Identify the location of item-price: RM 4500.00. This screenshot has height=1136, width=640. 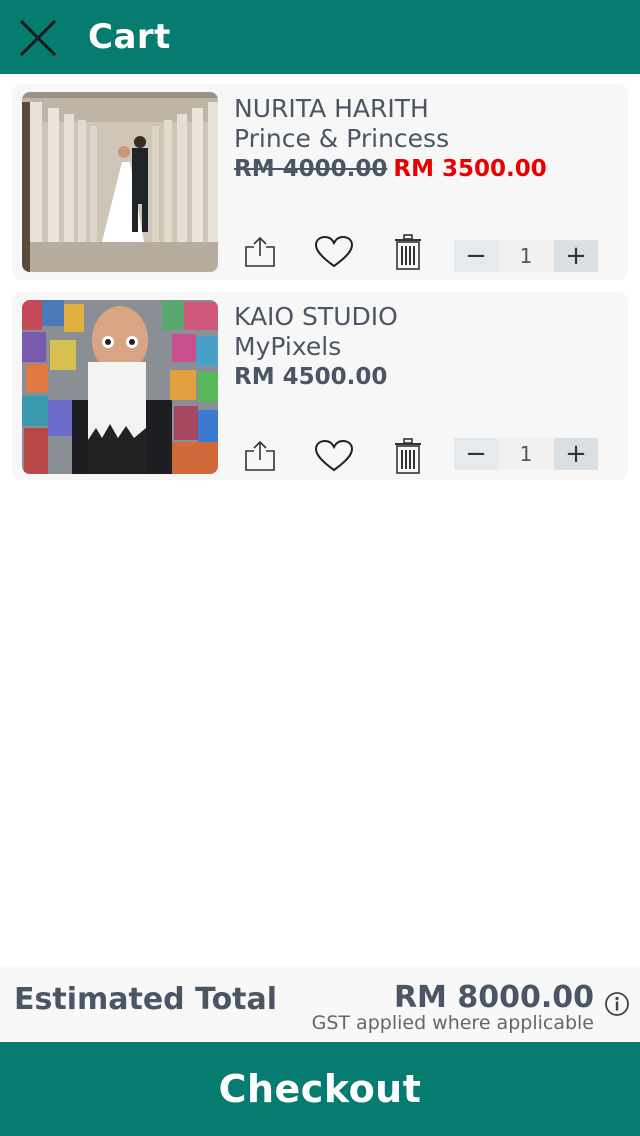
(311, 377).